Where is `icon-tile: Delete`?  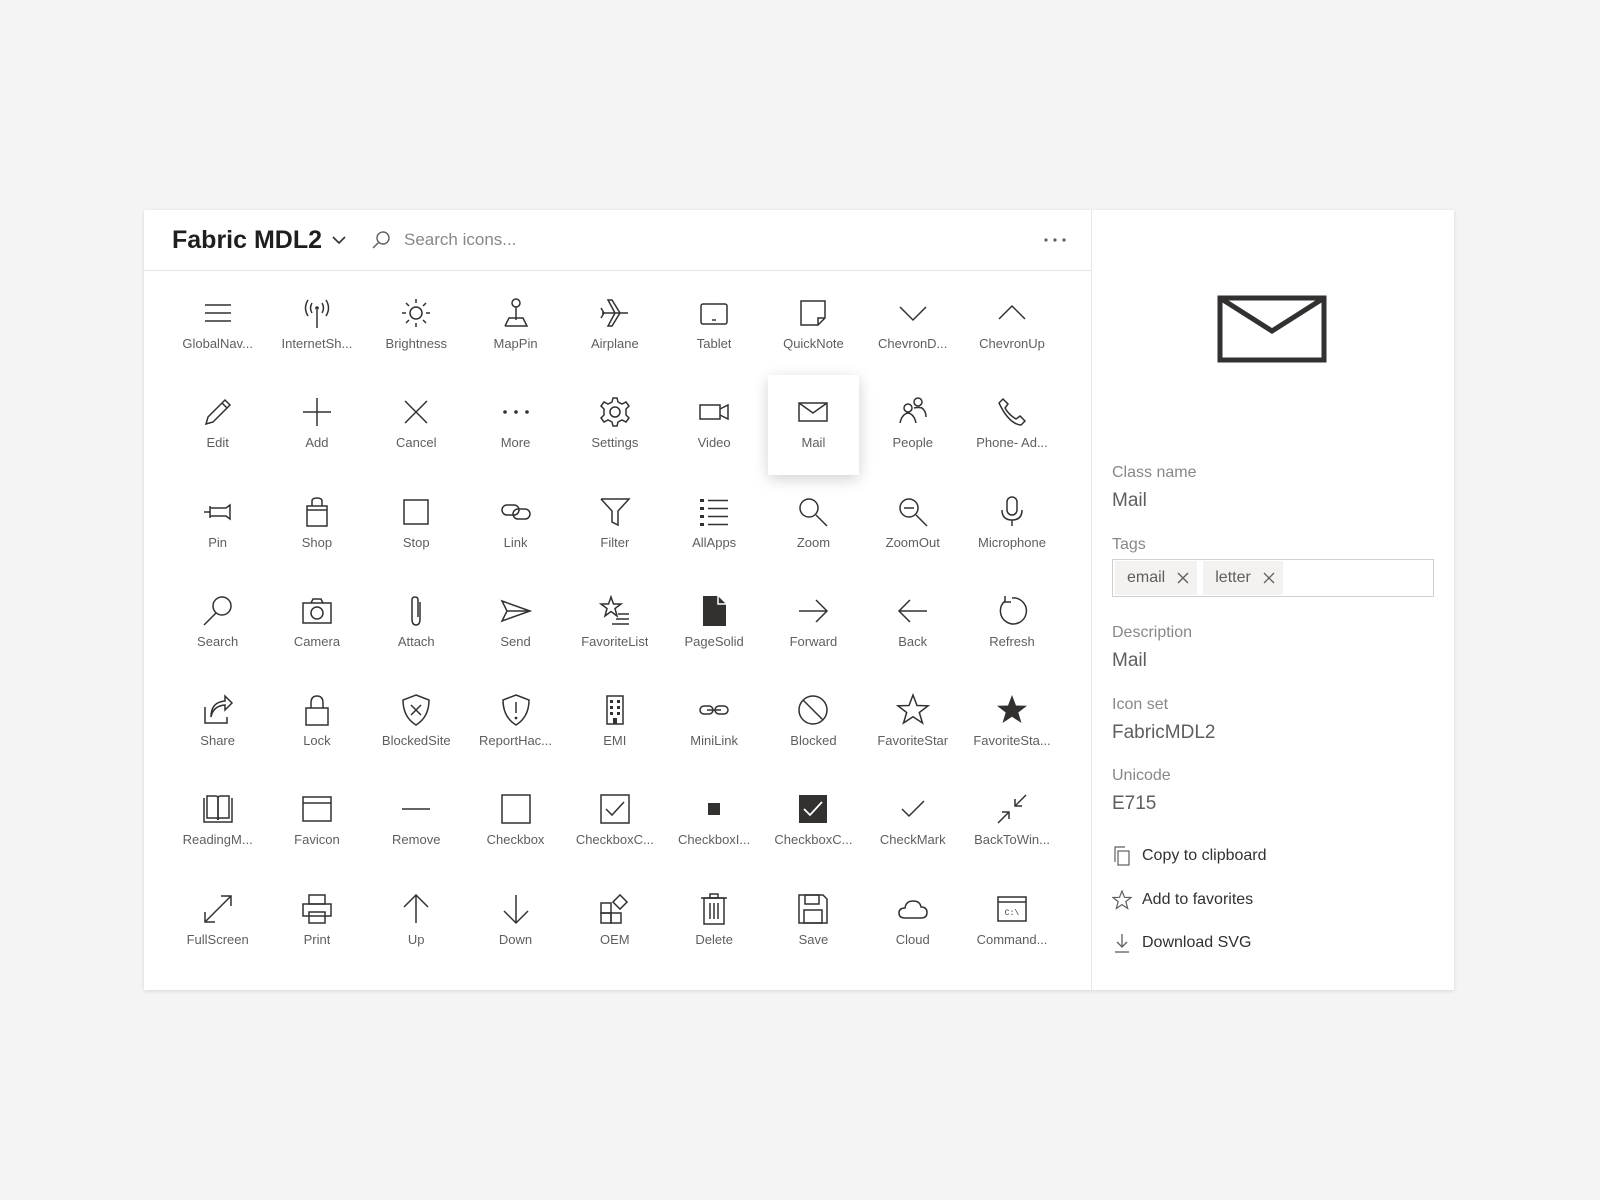
icon-tile: Delete is located at coordinates (713, 927).